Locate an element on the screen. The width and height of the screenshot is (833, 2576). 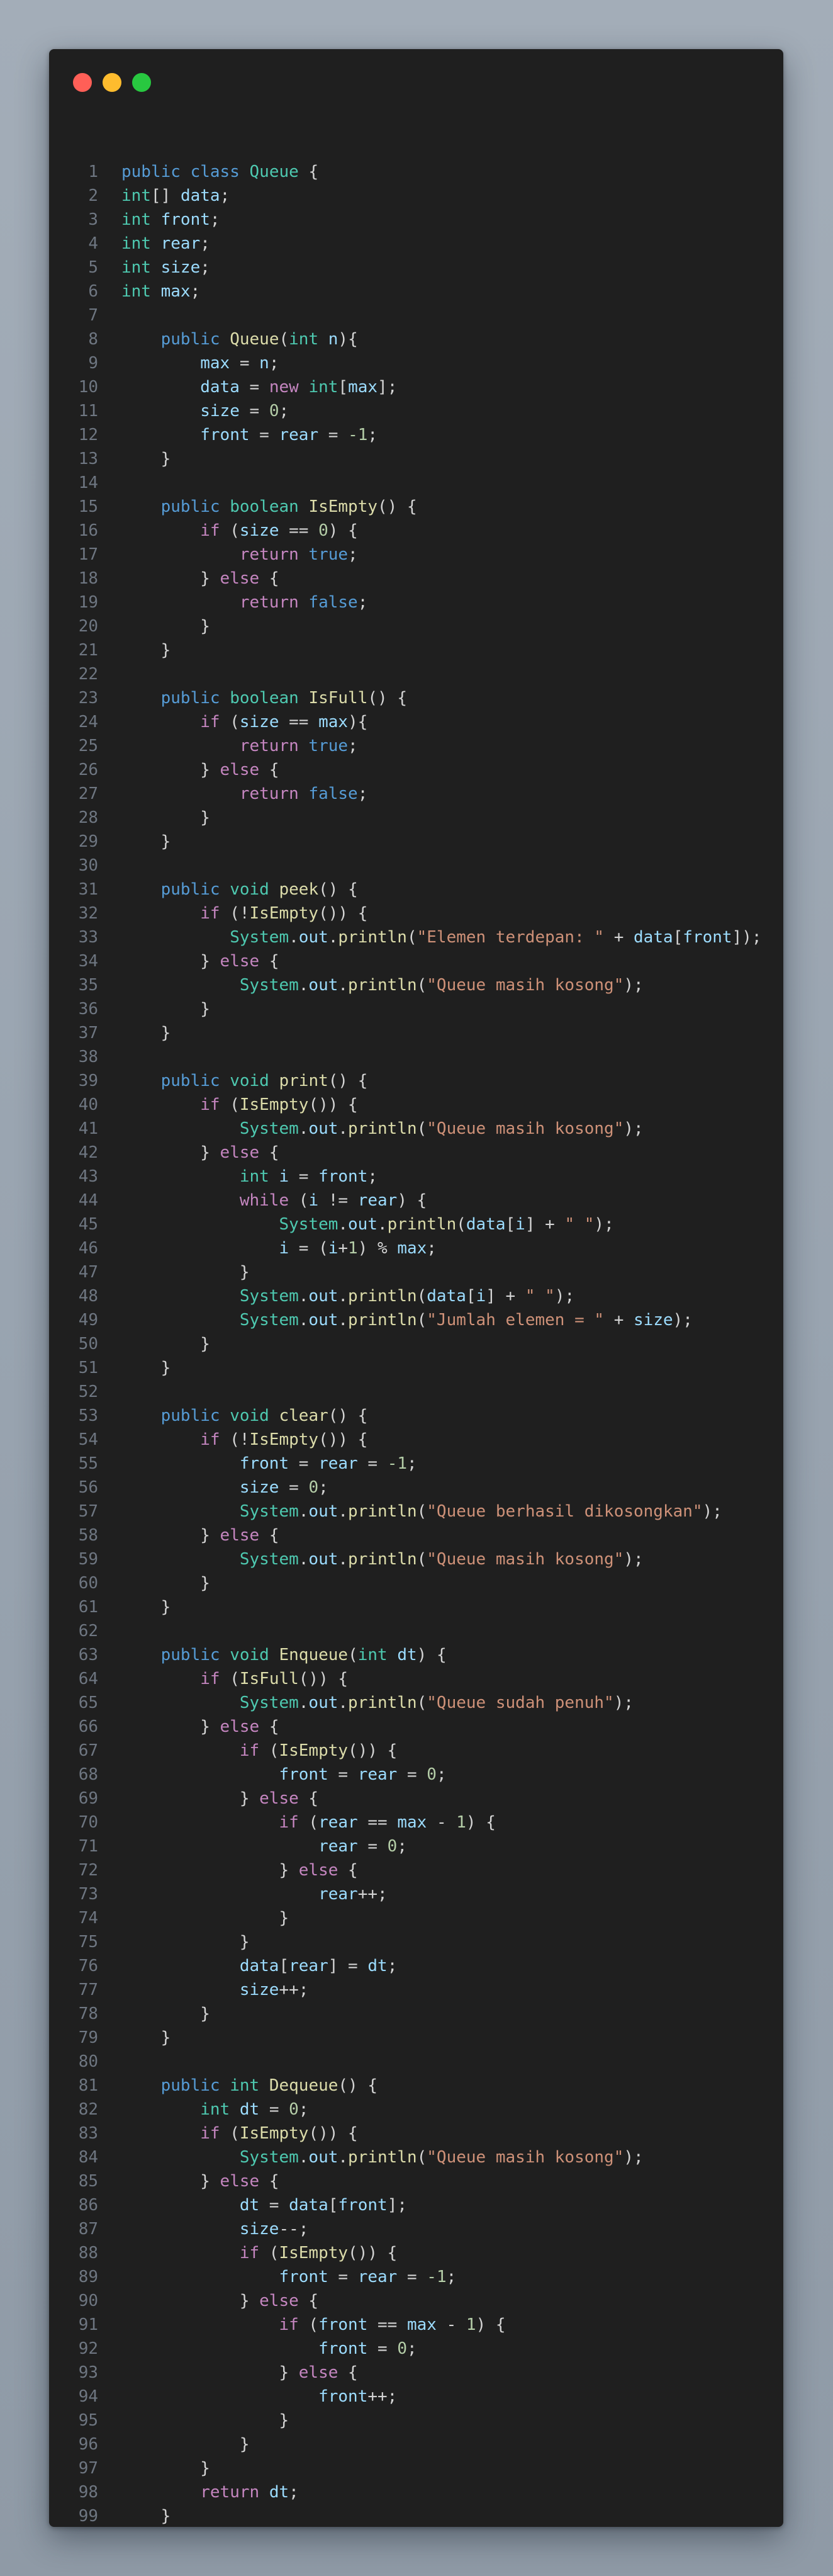
code-token: public is located at coordinates (190, 1655).